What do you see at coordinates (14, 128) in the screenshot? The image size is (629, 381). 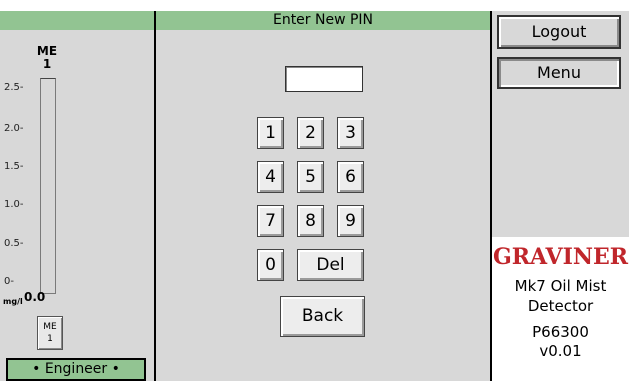 I see `axis-tick-2-0: 2.0-` at bounding box center [14, 128].